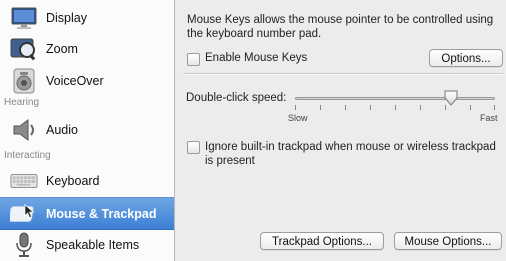 The height and width of the screenshot is (261, 506). I want to click on enable-mouse-keys-row: Enable Mouse Keys, so click(247, 59).